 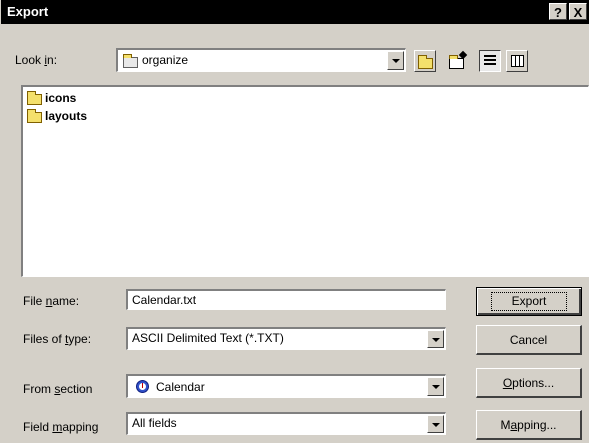 What do you see at coordinates (142, 386) in the screenshot?
I see `calendar-clock-icon` at bounding box center [142, 386].